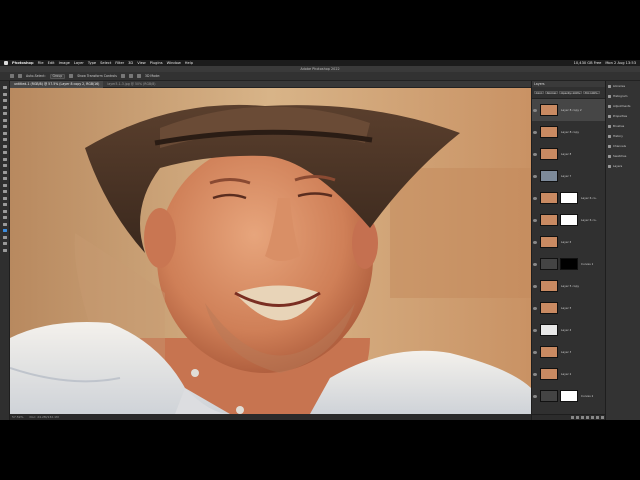  What do you see at coordinates (569, 176) in the screenshot?
I see `layer-row: Layer 7` at bounding box center [569, 176].